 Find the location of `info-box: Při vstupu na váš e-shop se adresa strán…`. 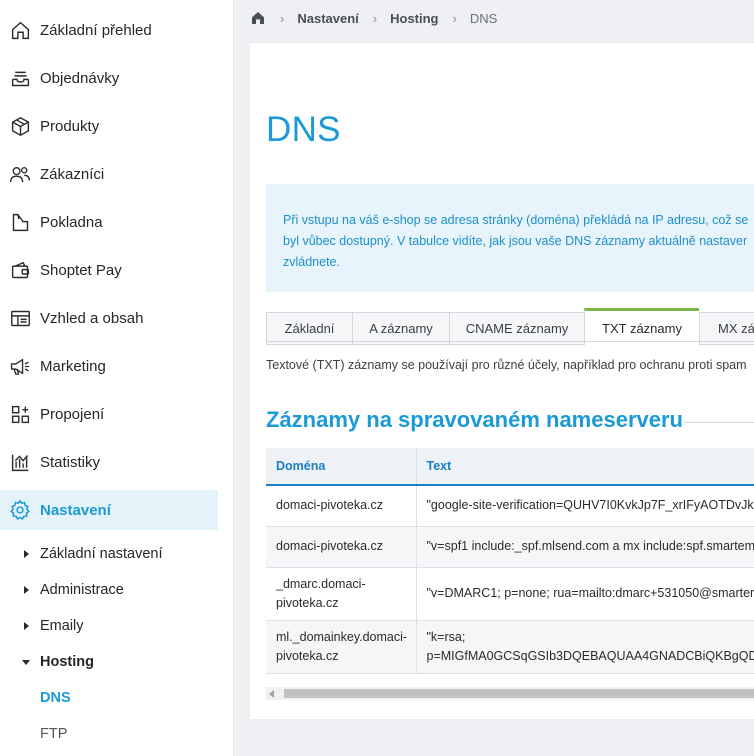

info-box: Při vstupu na váš e-shop se adresa strán… is located at coordinates (510, 238).